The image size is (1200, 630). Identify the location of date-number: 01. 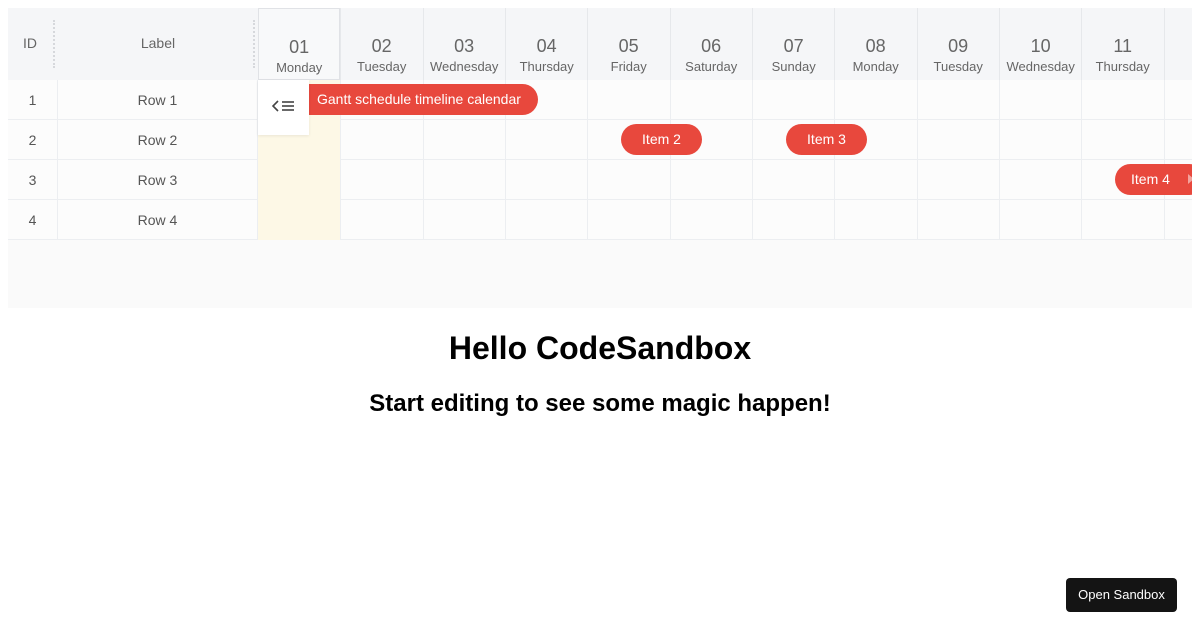
(299, 47).